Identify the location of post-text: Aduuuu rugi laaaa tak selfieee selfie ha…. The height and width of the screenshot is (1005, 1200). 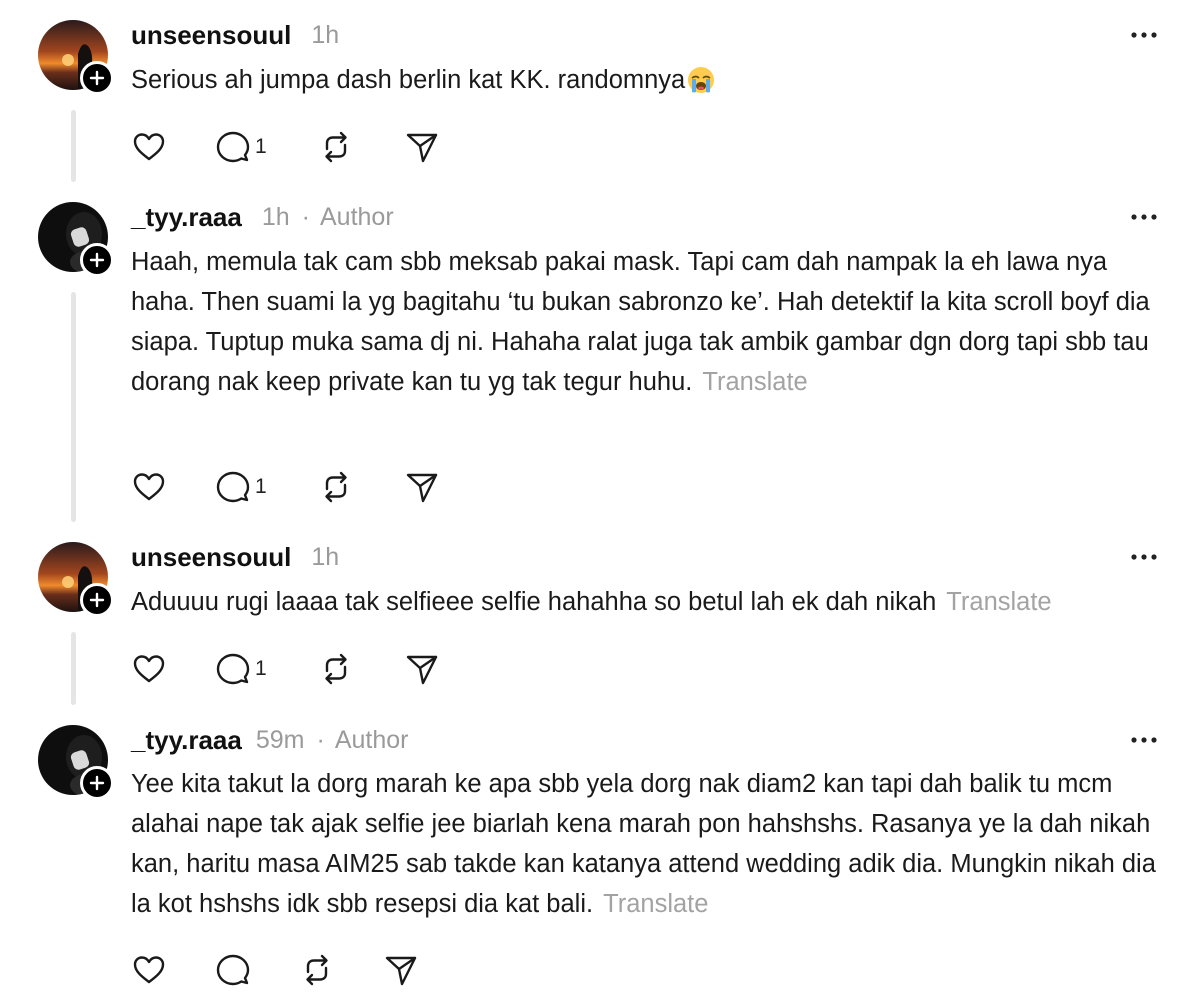
(534, 602).